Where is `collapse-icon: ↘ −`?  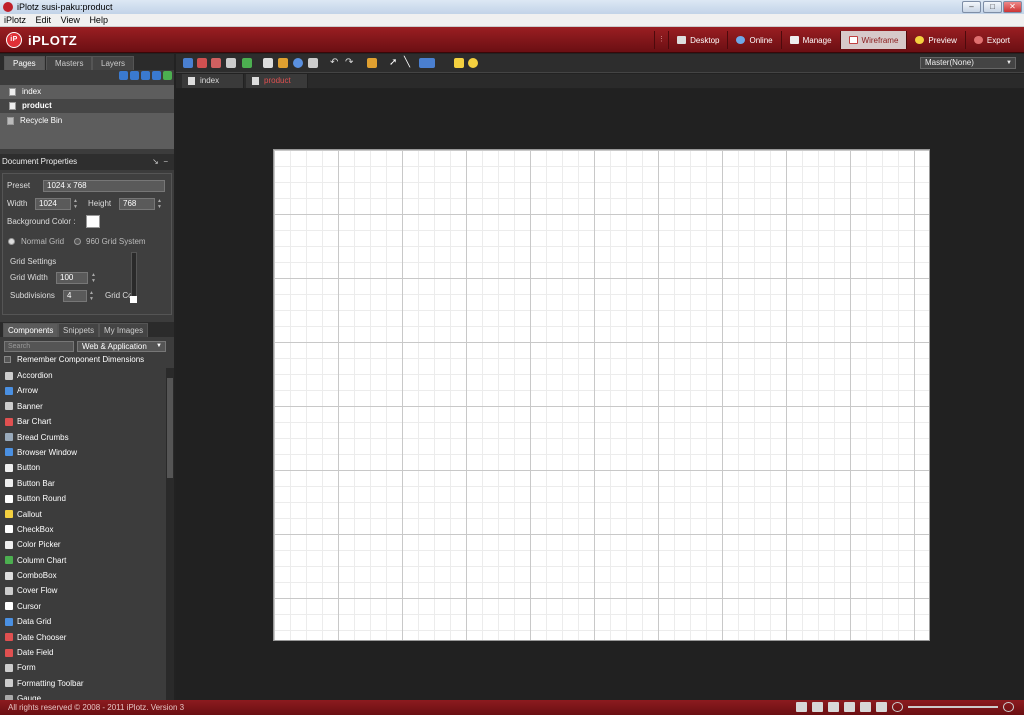
collapse-icon: ↘ − is located at coordinates (160, 162).